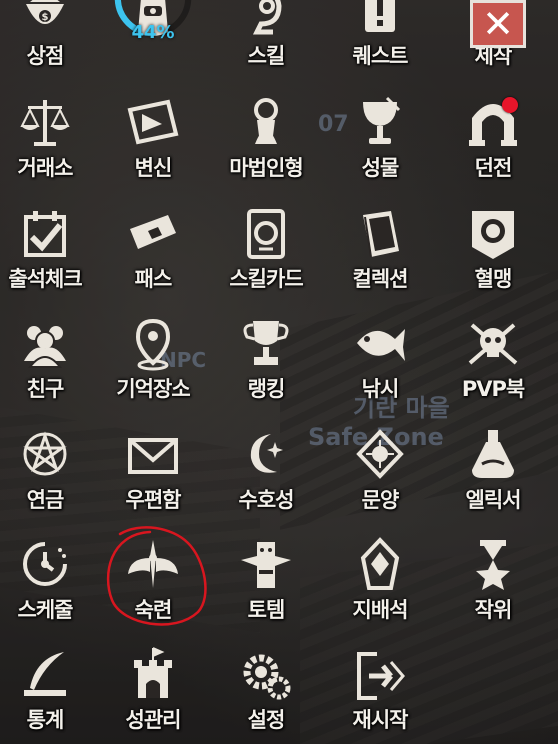  What do you see at coordinates (45, 168) in the screenshot?
I see `menu-item-label: 거래소` at bounding box center [45, 168].